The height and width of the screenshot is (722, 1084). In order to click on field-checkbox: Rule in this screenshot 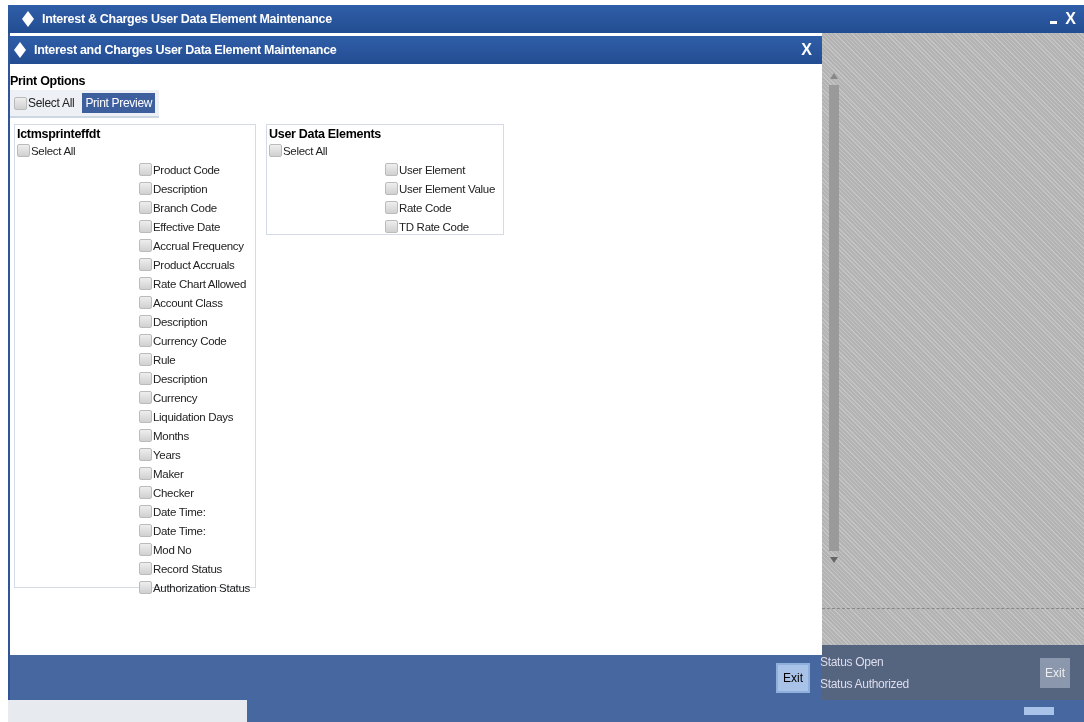, I will do `click(196, 359)`.